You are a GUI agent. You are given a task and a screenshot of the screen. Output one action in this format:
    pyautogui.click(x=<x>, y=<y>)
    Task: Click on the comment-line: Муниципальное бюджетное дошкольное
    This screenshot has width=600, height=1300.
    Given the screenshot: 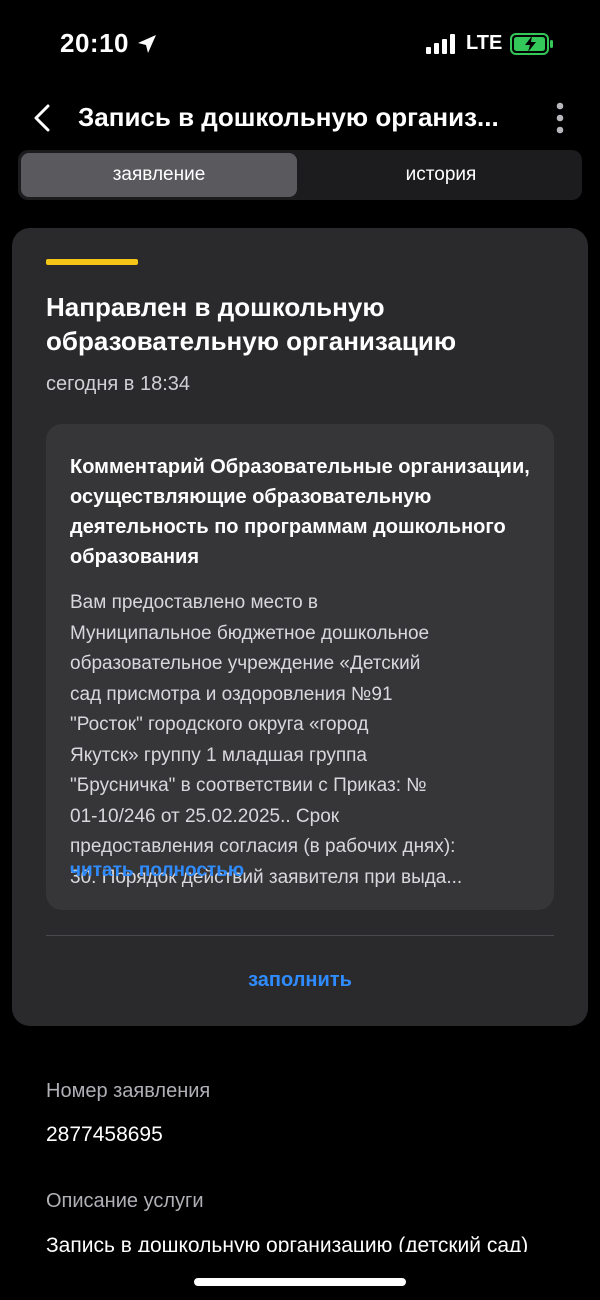 What is the action you would take?
    pyautogui.click(x=250, y=633)
    